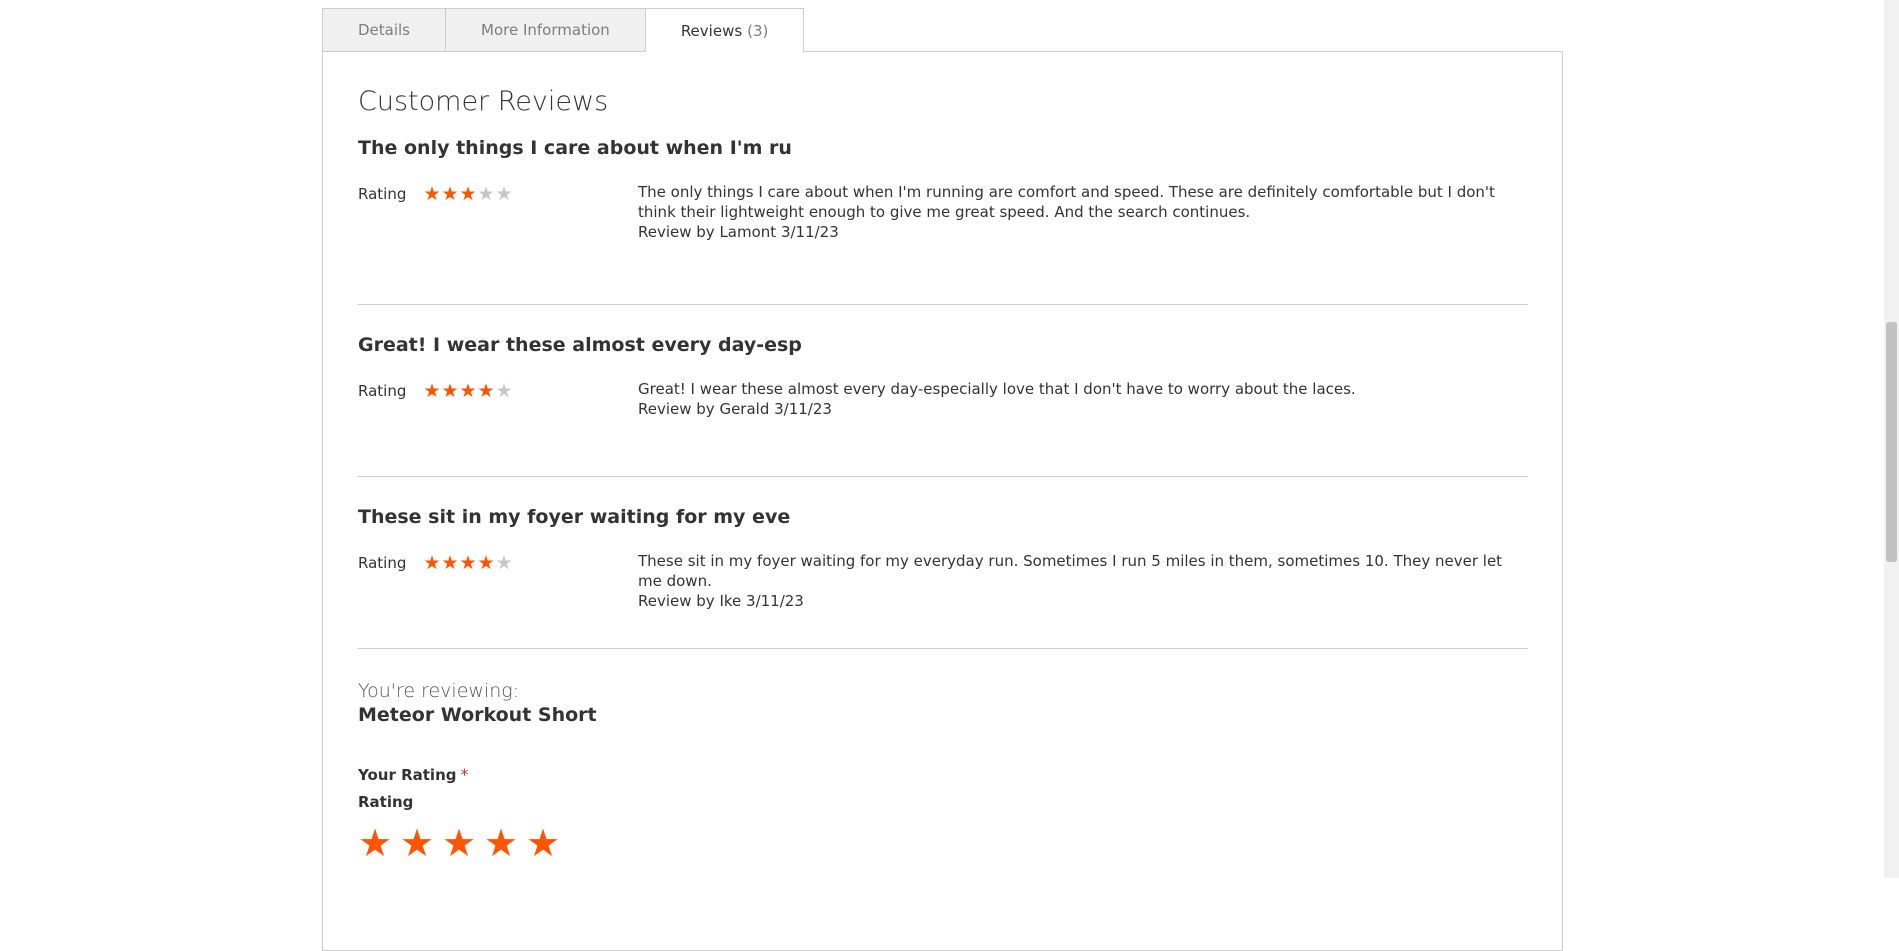  I want to click on star-4-icon: ★, so click(501, 843).